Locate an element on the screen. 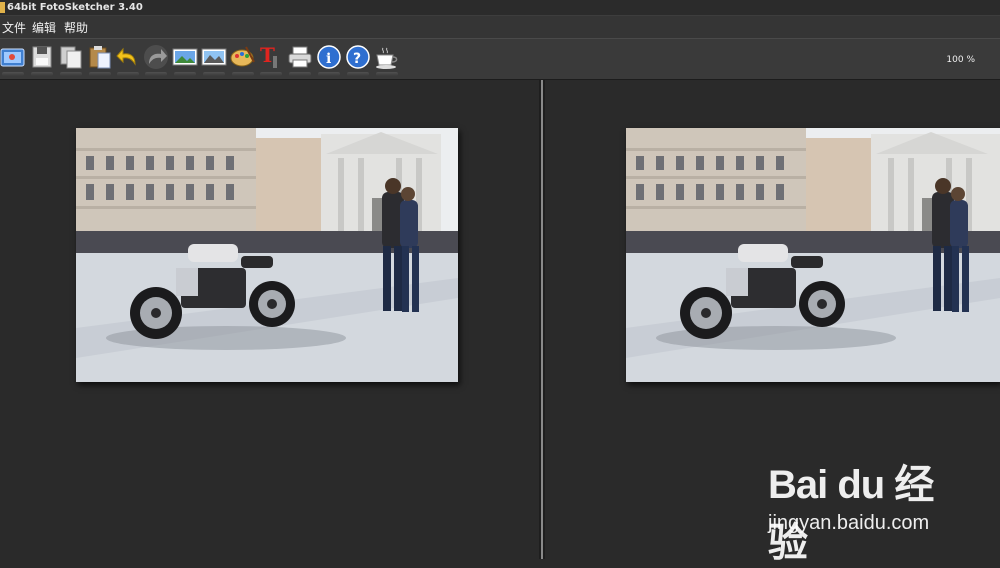 Image resolution: width=1000 pixels, height=568 pixels. effects-button is located at coordinates (243, 60).